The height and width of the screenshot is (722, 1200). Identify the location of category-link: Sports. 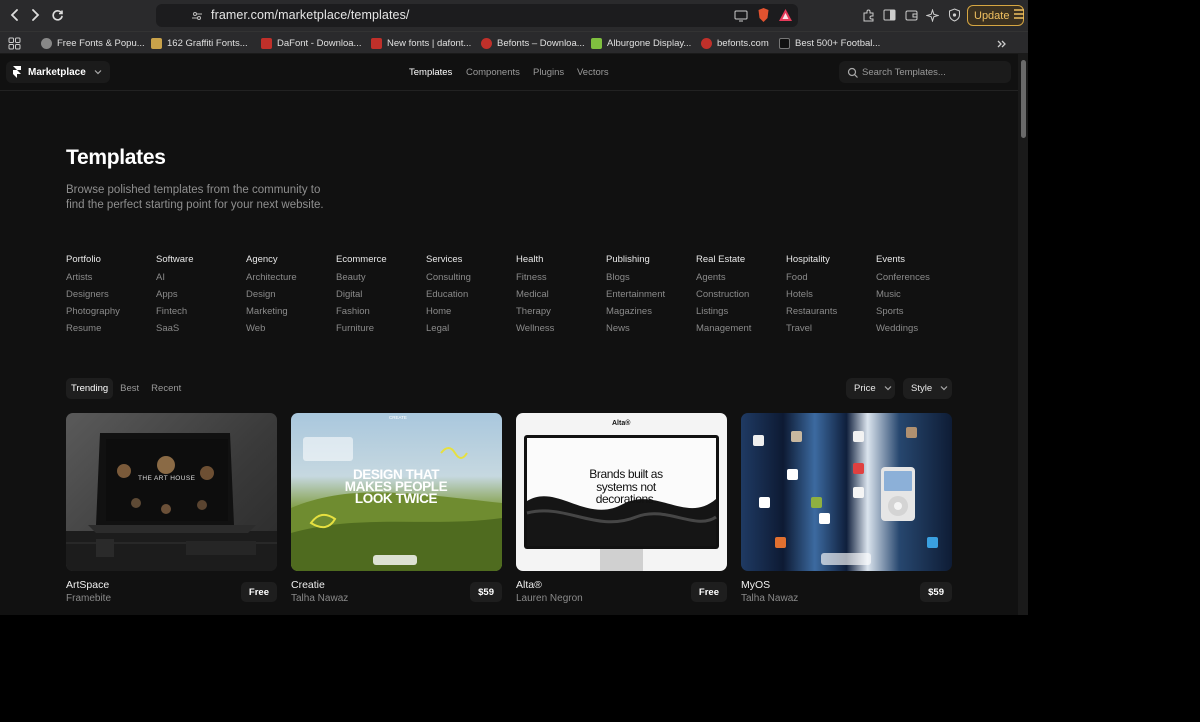
(903, 314).